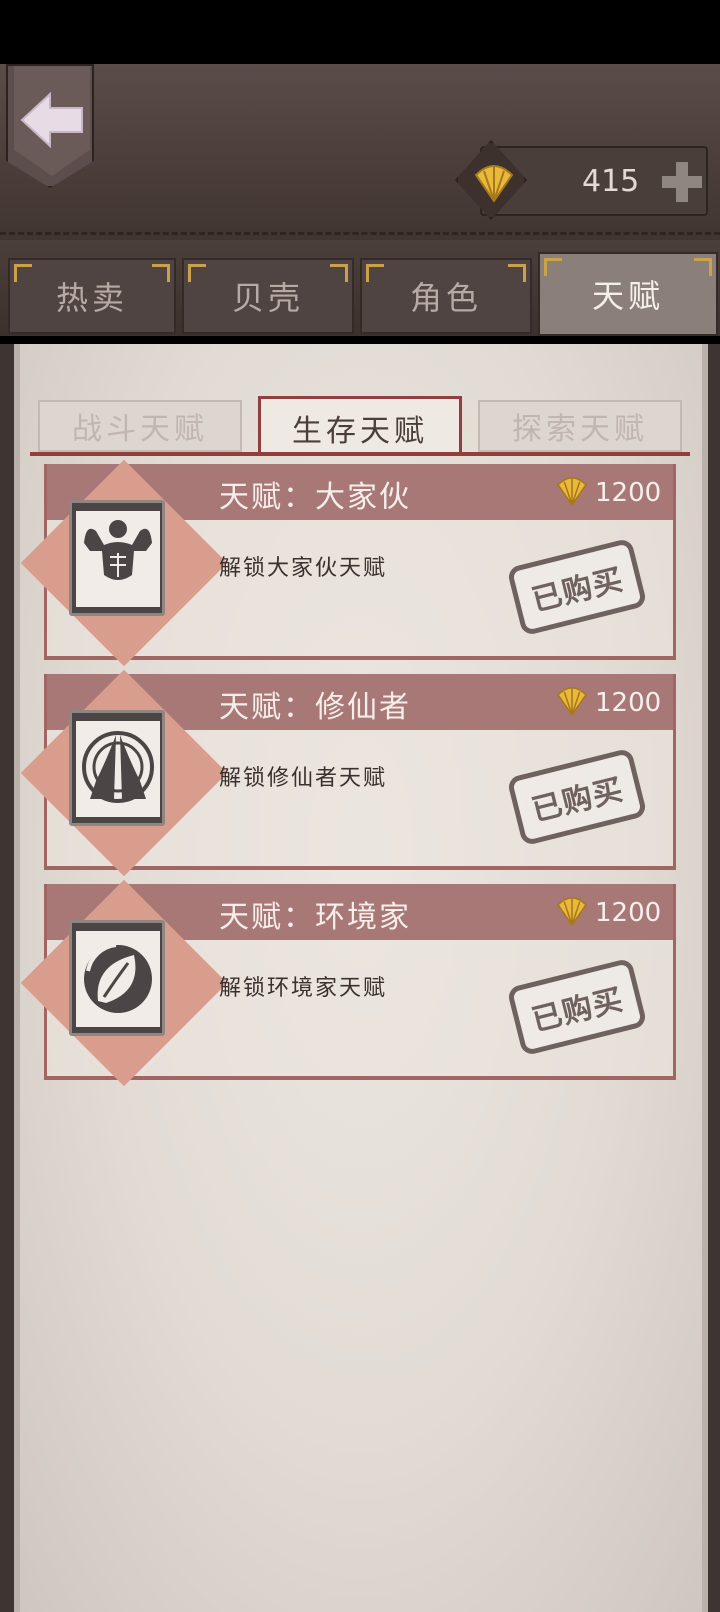  Describe the element at coordinates (315, 917) in the screenshot. I see `talent-title: 天赋：环境家` at that location.